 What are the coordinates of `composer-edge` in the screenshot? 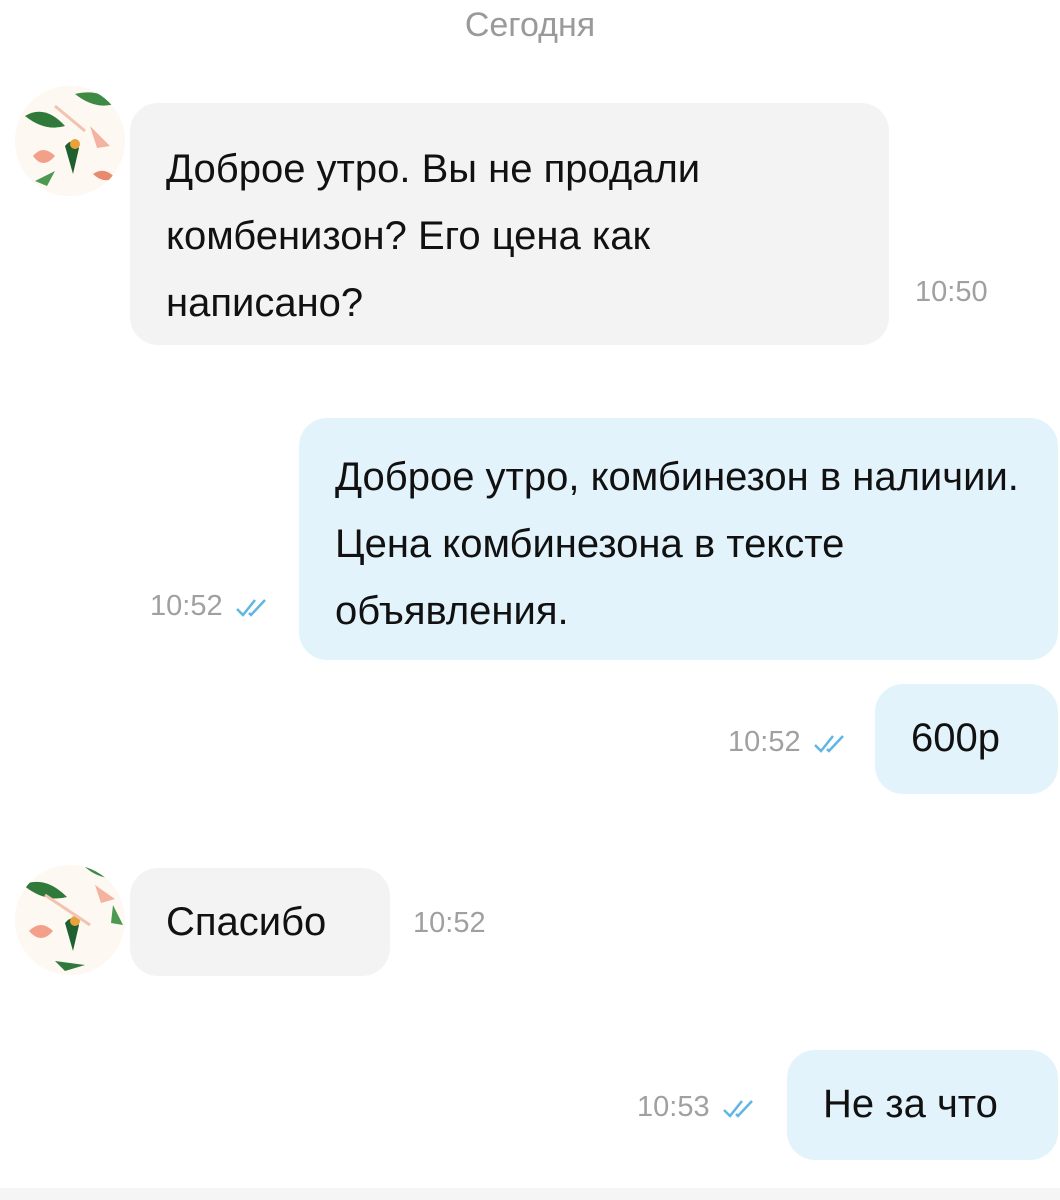 It's located at (530, 1194).